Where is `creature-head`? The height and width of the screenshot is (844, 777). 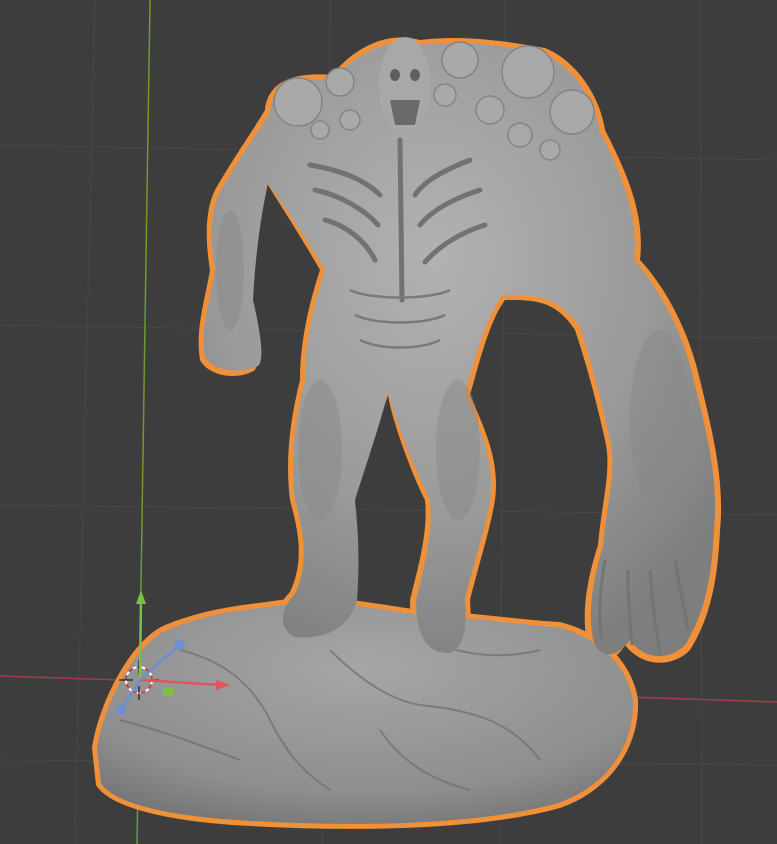 creature-head is located at coordinates (405, 85).